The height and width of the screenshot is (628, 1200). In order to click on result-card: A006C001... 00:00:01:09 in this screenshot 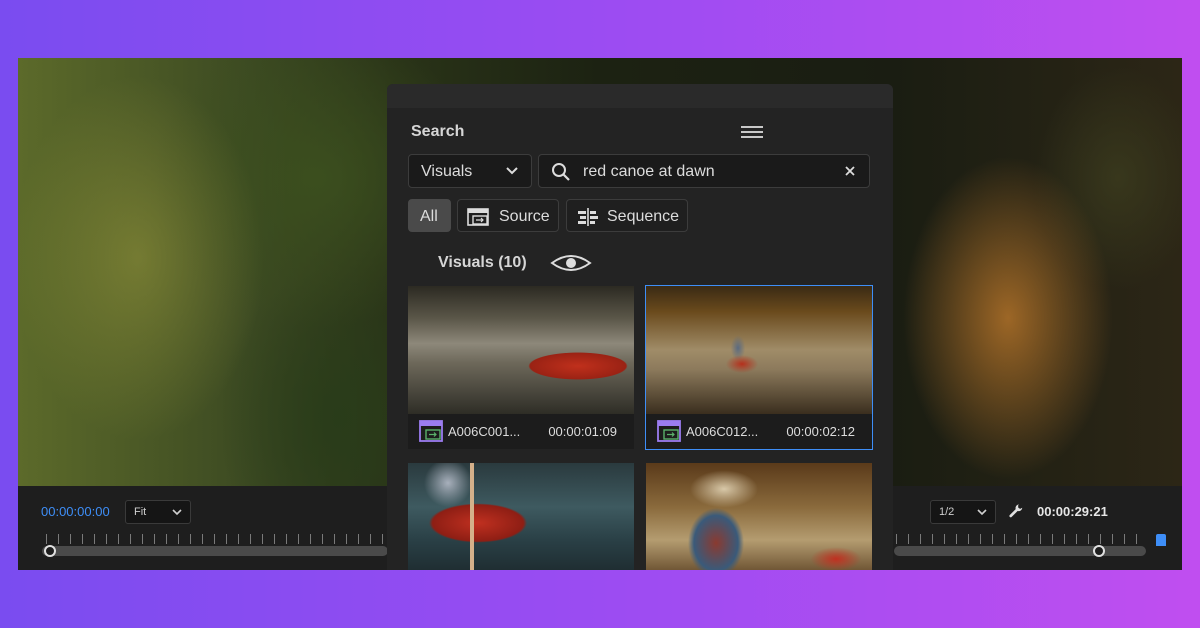, I will do `click(521, 367)`.